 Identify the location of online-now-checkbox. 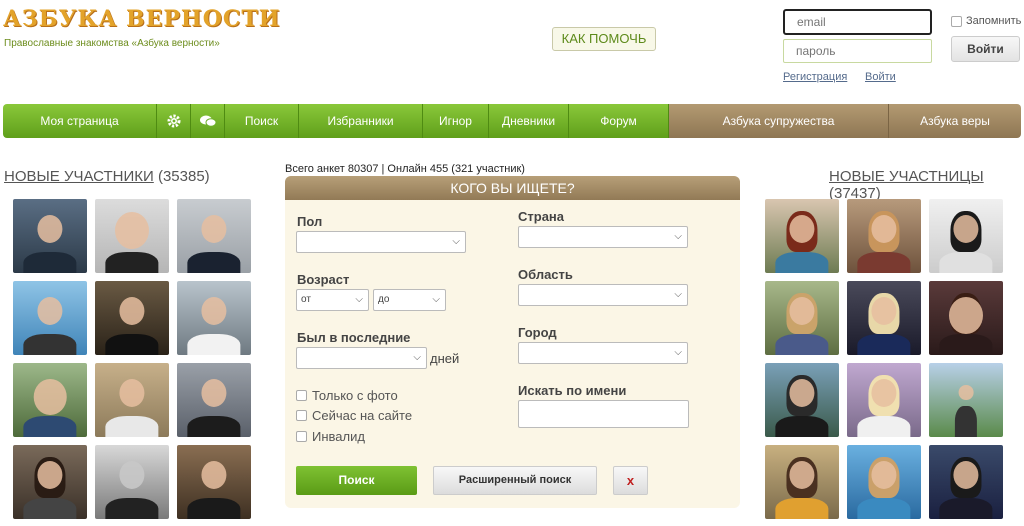
(301, 415).